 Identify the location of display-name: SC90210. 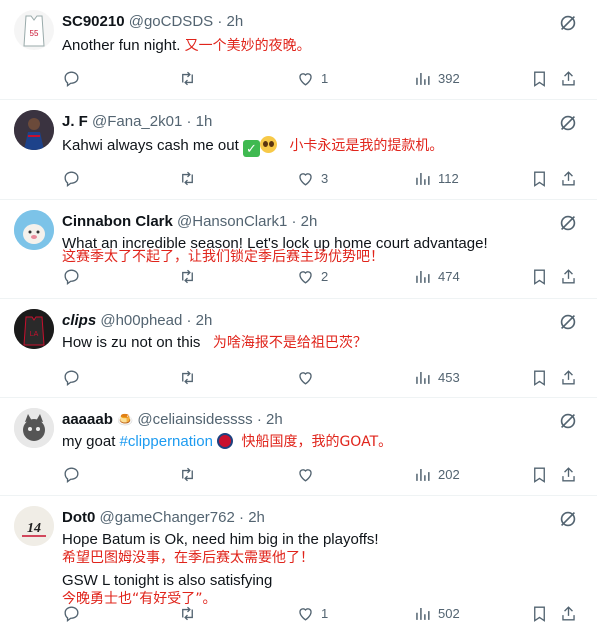
(93, 21).